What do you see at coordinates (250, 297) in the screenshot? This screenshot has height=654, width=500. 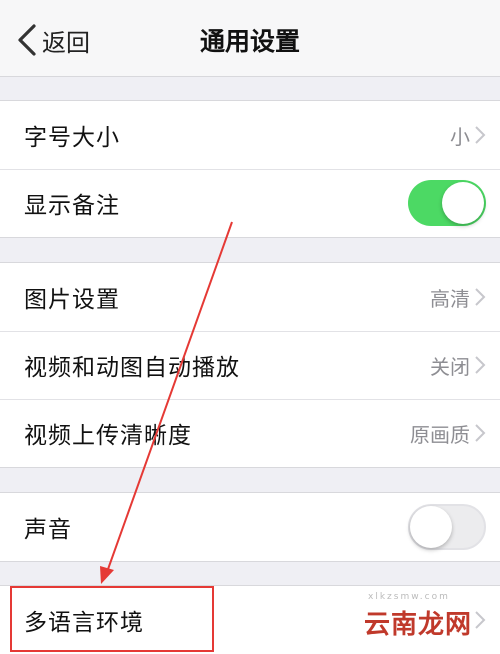 I see `image-settings-row: 图片设置 高清` at bounding box center [250, 297].